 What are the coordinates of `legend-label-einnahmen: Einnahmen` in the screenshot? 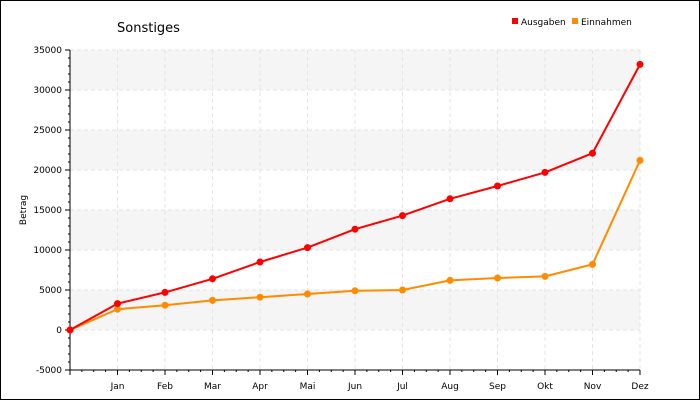 It's located at (606, 23).